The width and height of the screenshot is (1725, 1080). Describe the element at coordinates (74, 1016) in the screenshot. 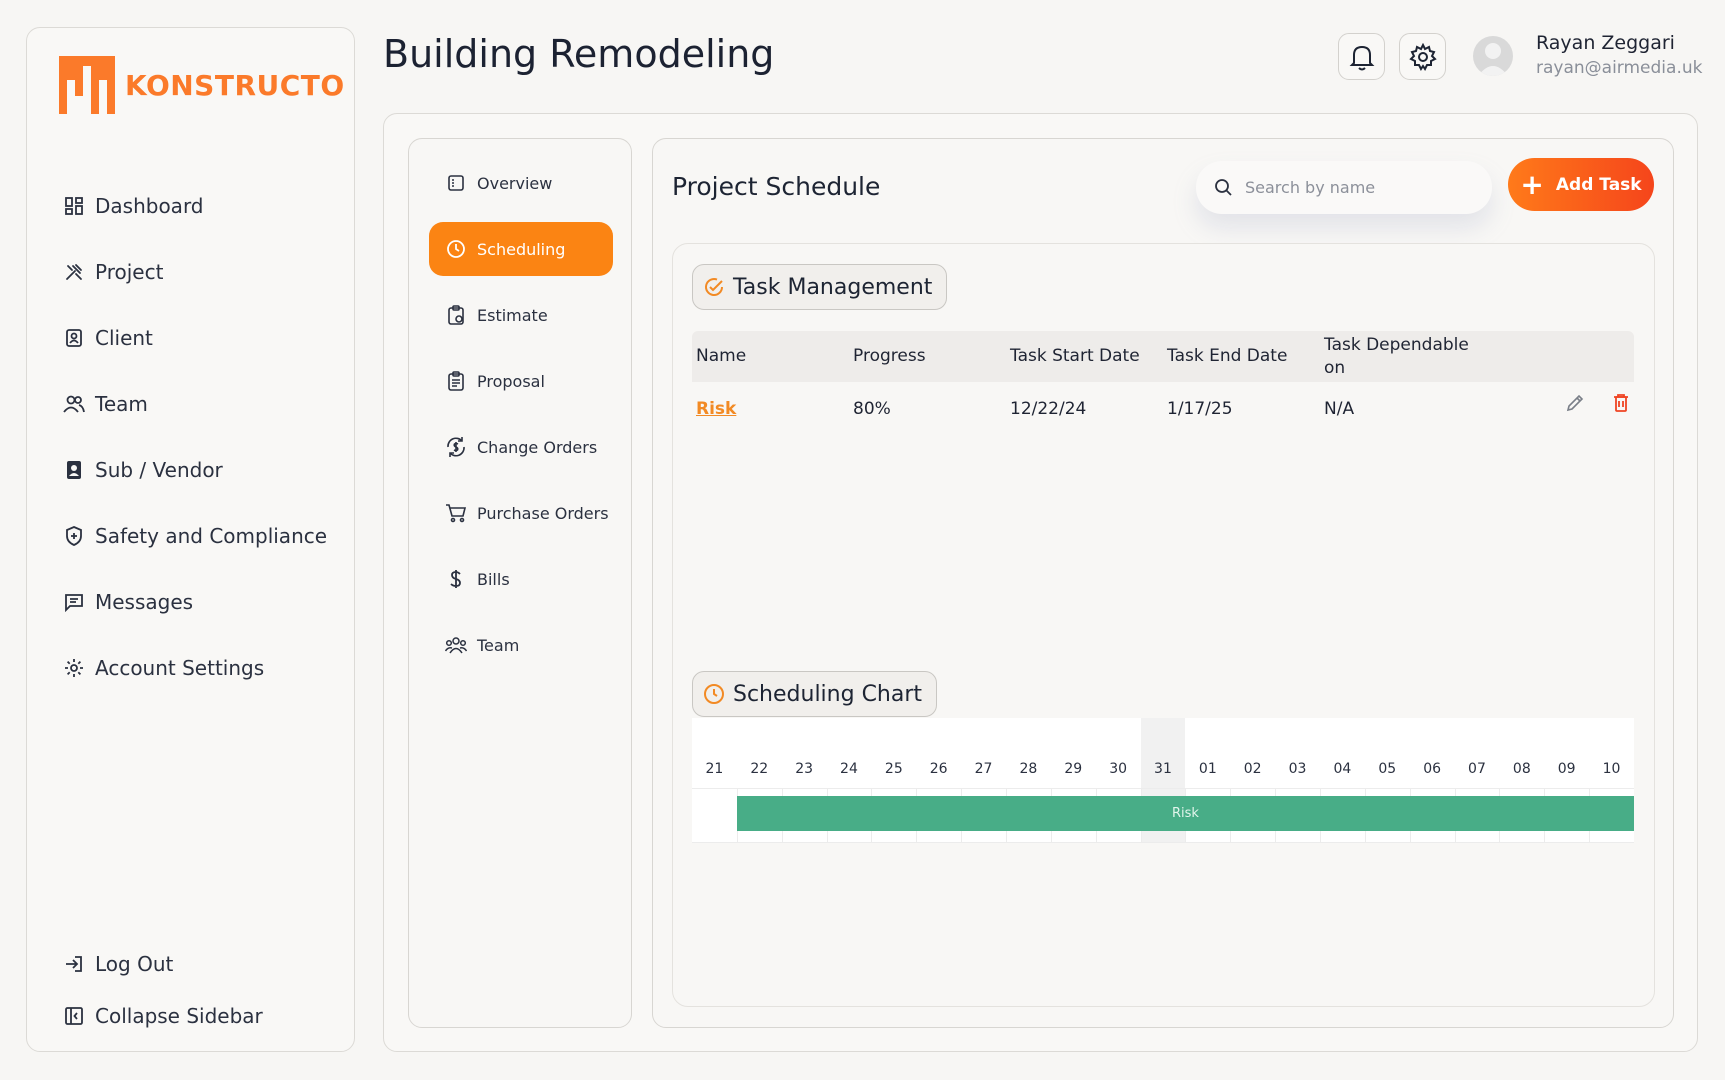

I see `collapse-sidebar-icon` at that location.